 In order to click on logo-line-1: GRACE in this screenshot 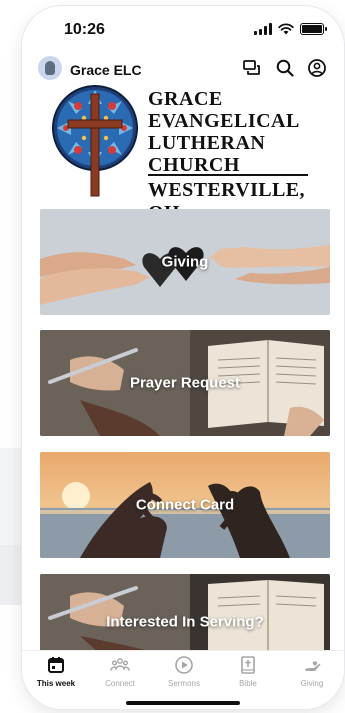, I will do `click(185, 99)`.